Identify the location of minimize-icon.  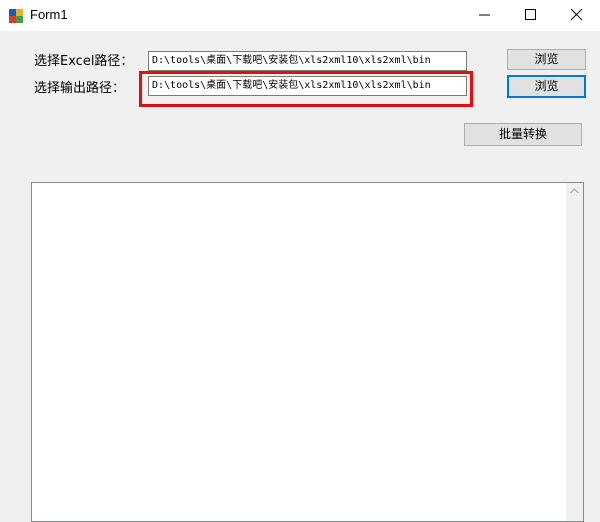
(484, 15).